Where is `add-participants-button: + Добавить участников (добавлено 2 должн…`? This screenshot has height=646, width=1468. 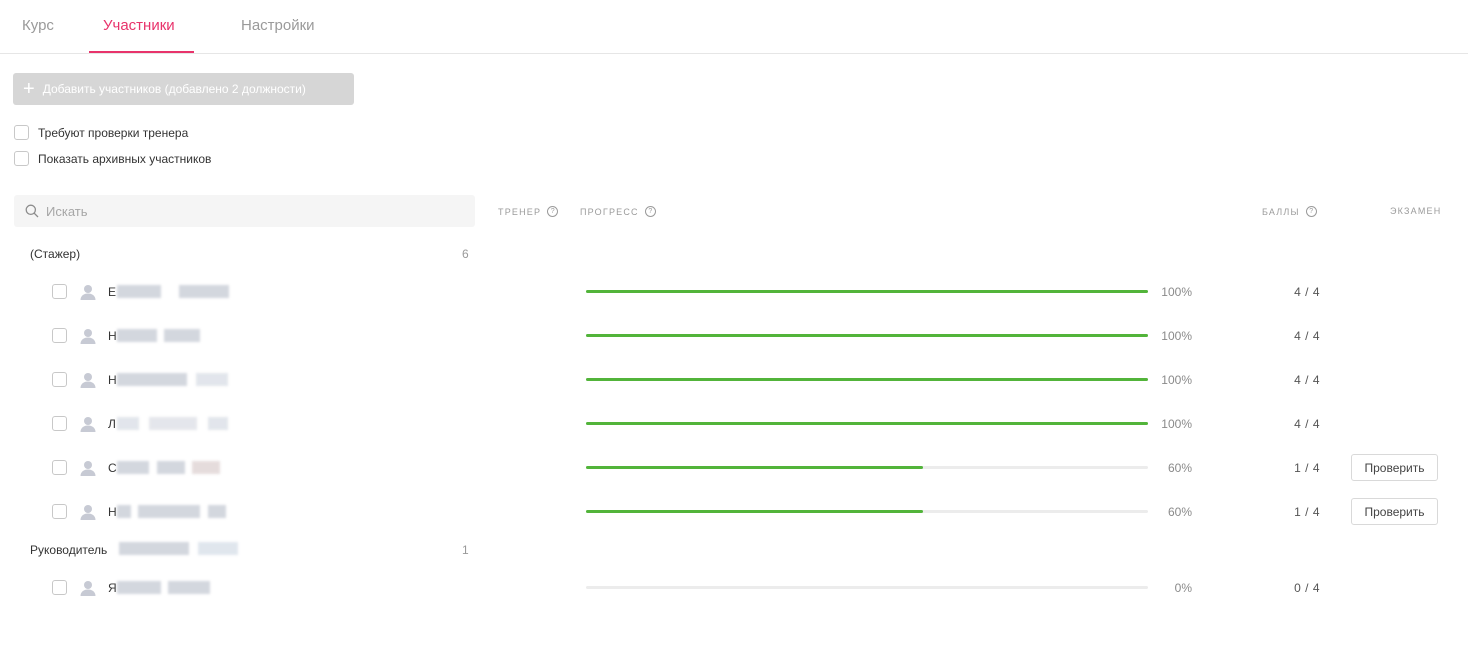
add-participants-button: + Добавить участников (добавлено 2 должн… is located at coordinates (183, 89).